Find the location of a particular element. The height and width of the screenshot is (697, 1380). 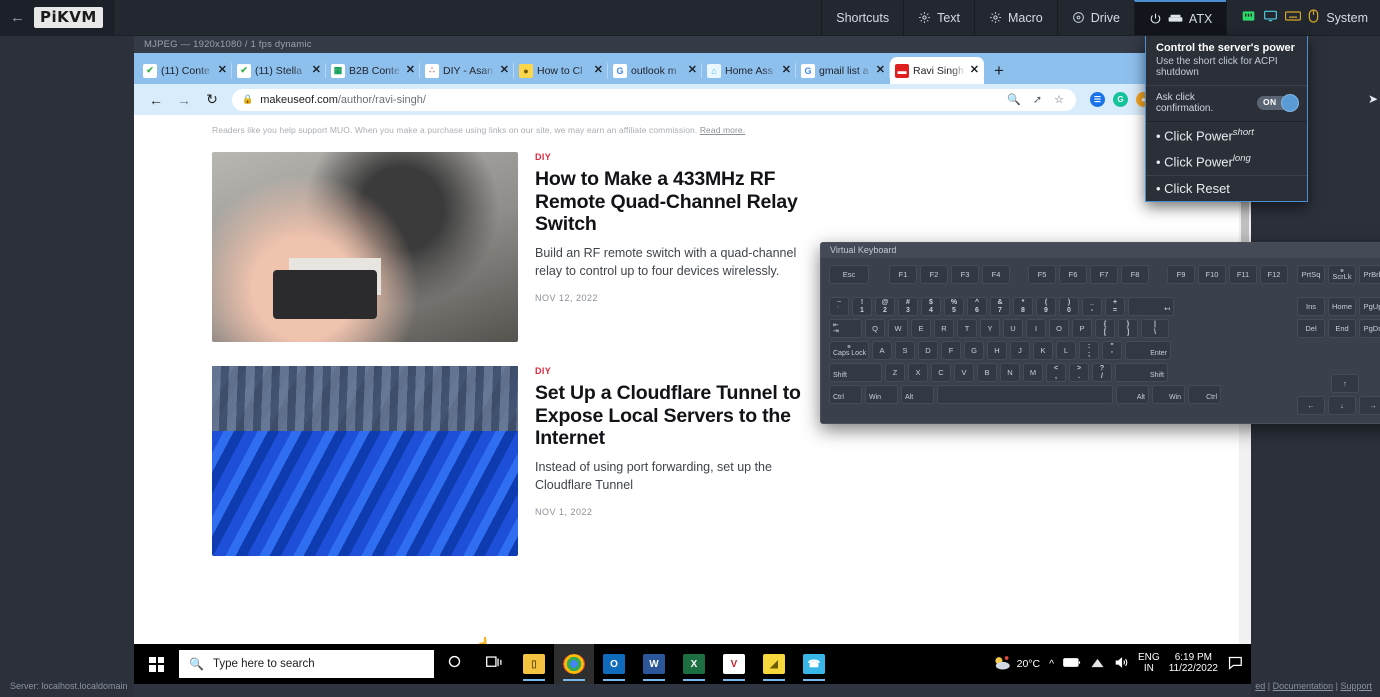

key-b: B is located at coordinates (987, 372).